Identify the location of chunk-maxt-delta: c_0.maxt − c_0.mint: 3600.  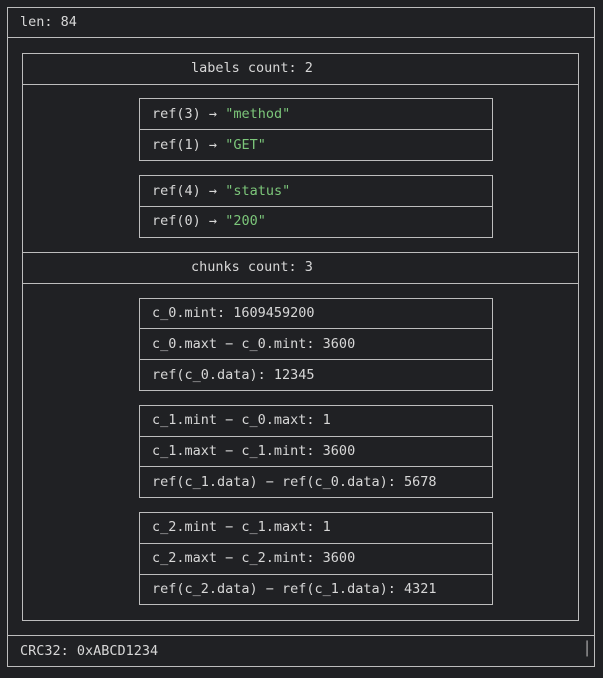
(254, 344).